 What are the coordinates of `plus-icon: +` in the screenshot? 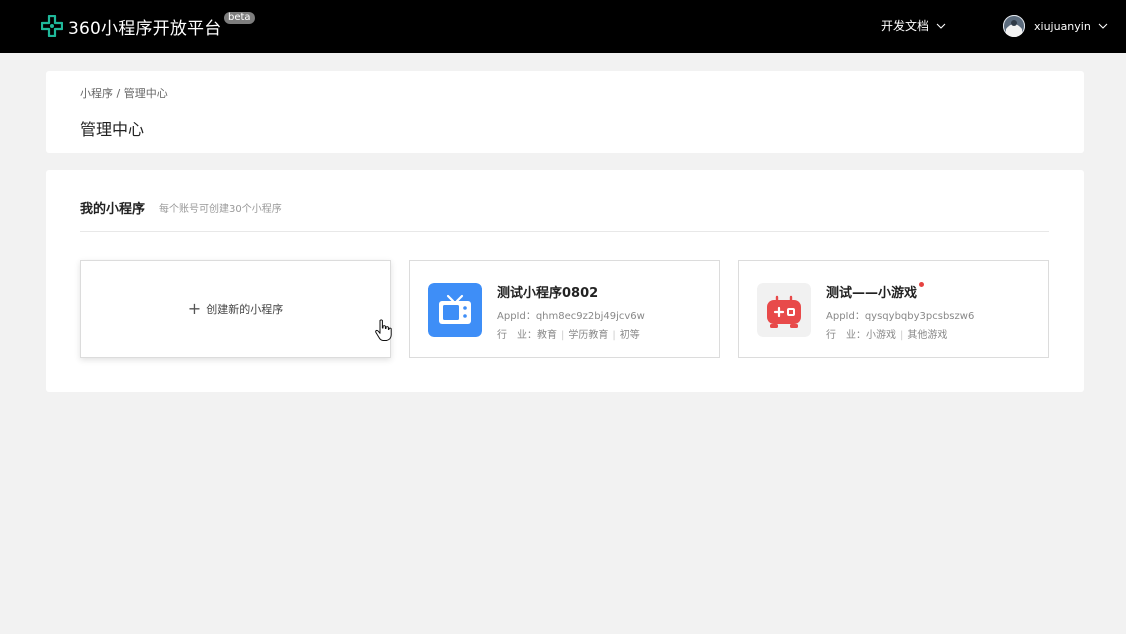 It's located at (194, 308).